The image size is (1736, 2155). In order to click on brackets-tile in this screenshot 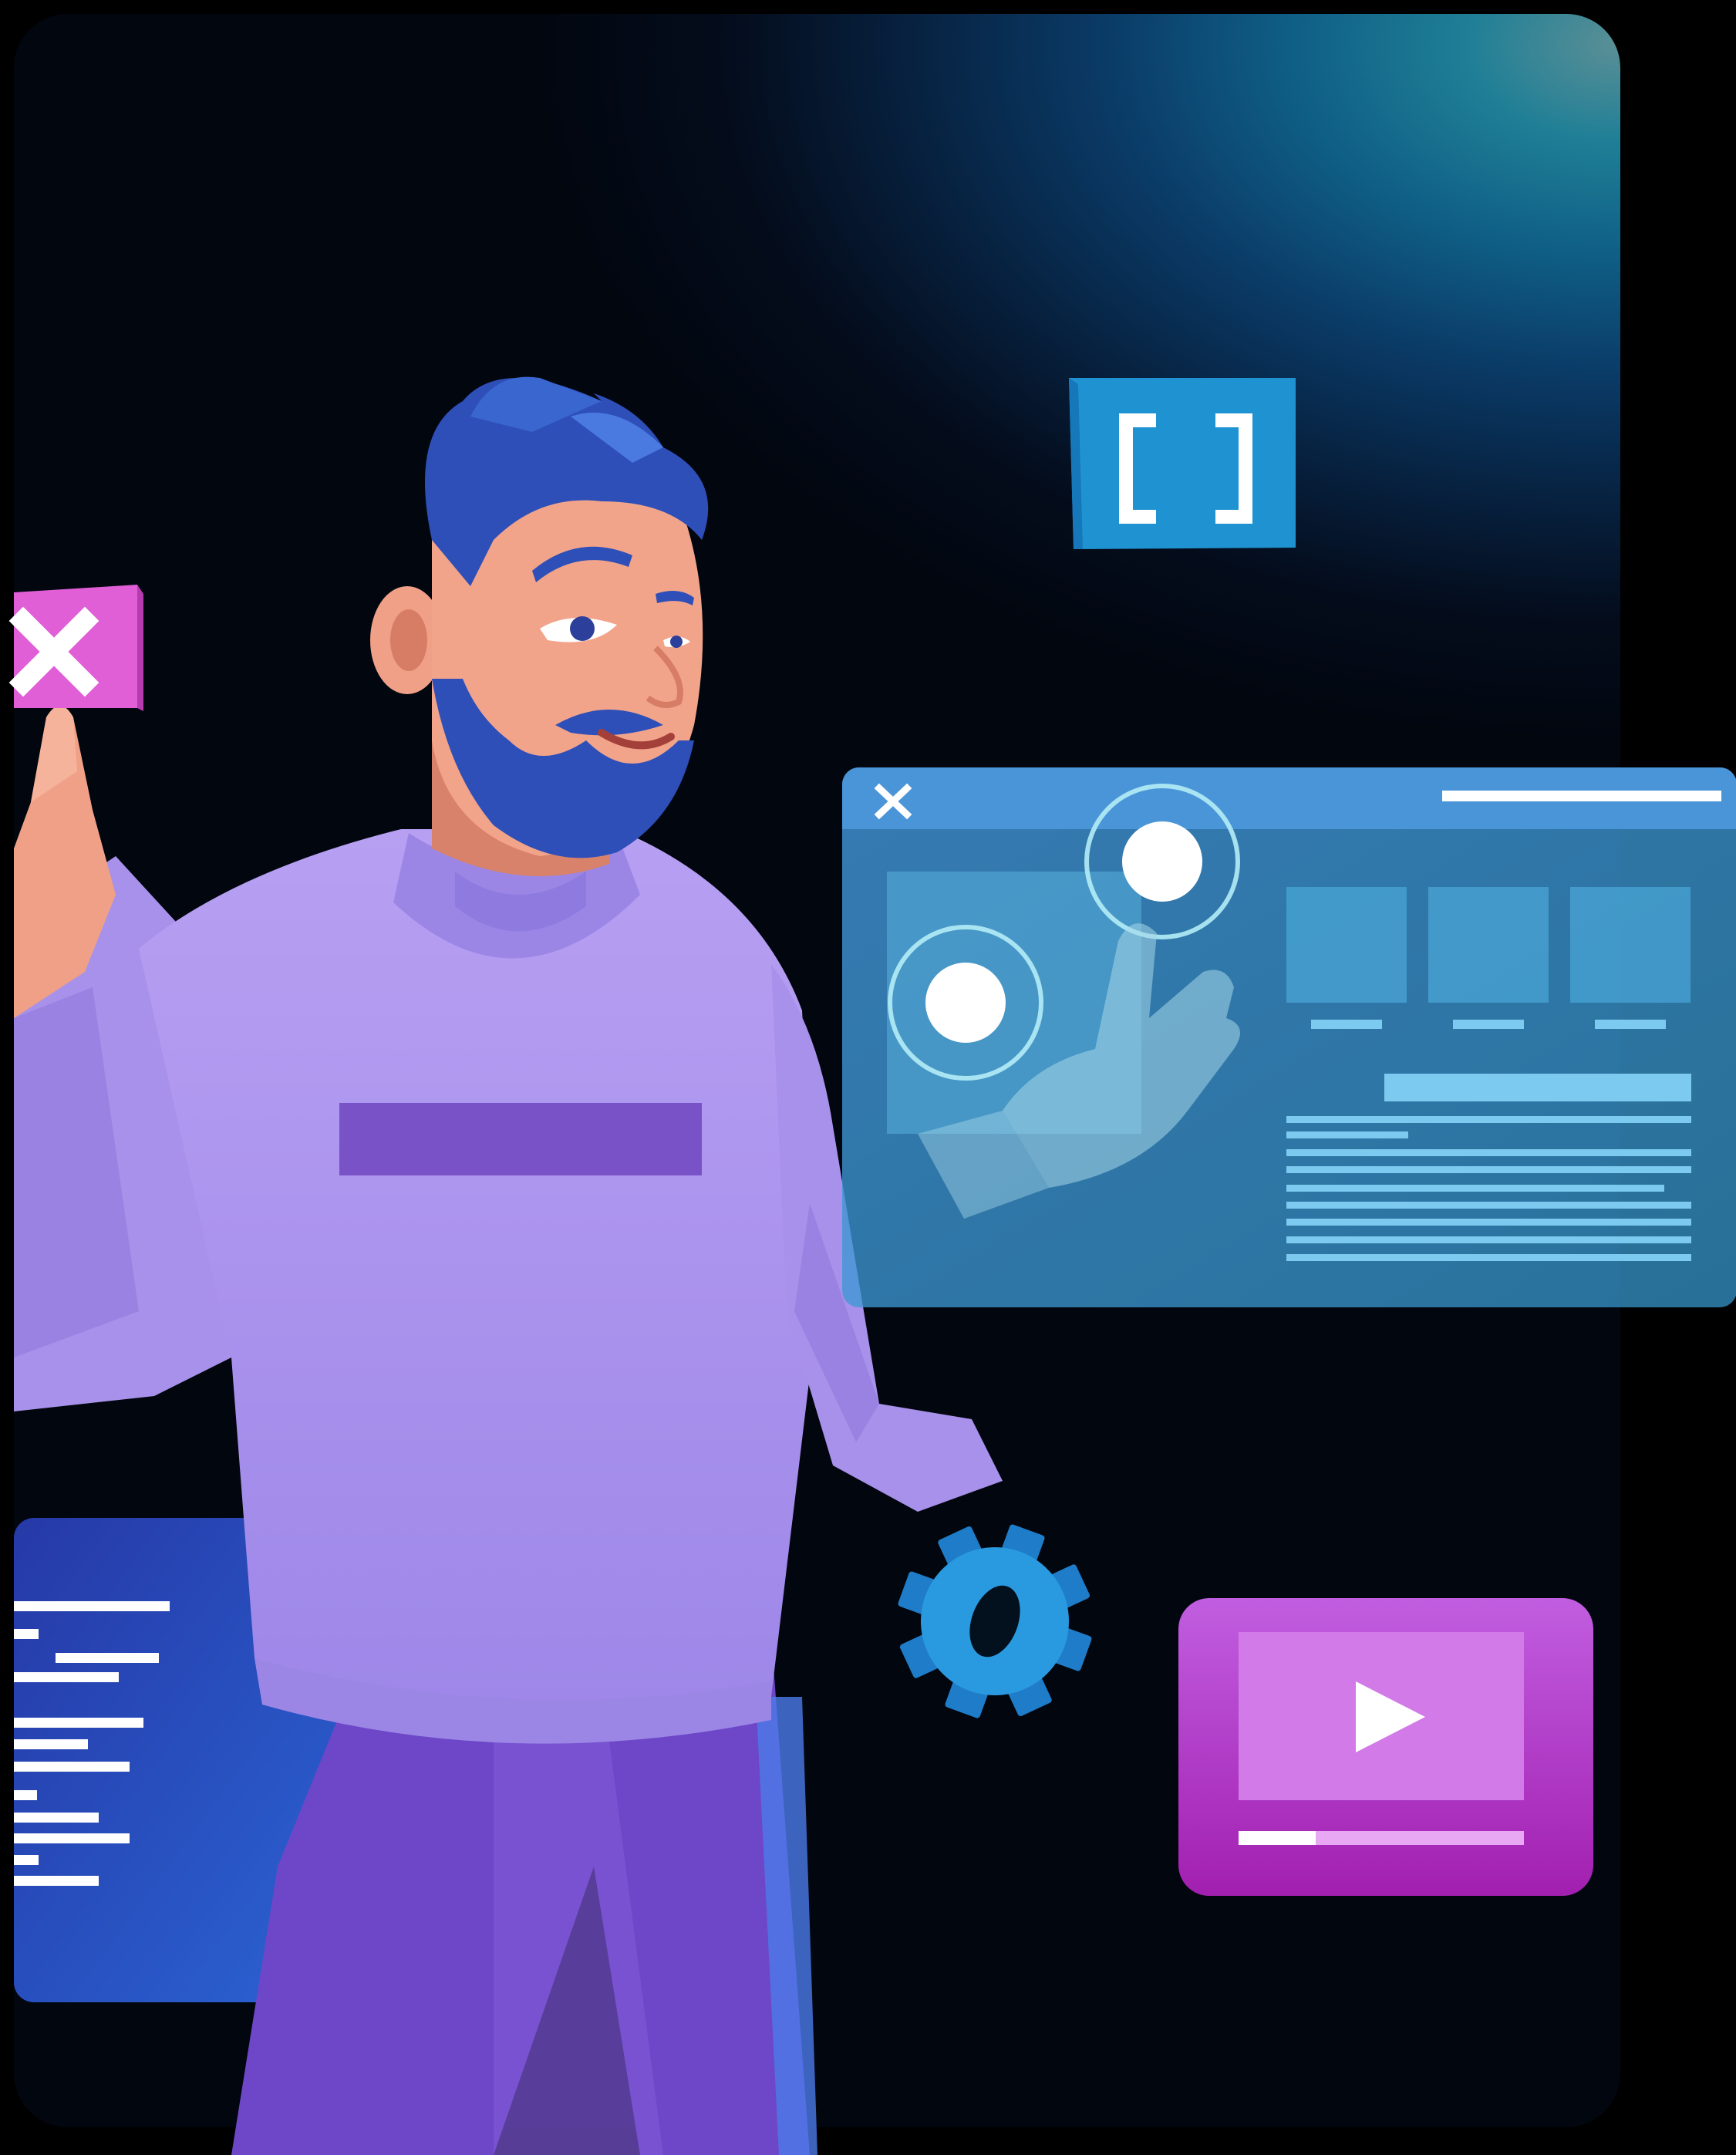, I will do `click(1183, 464)`.